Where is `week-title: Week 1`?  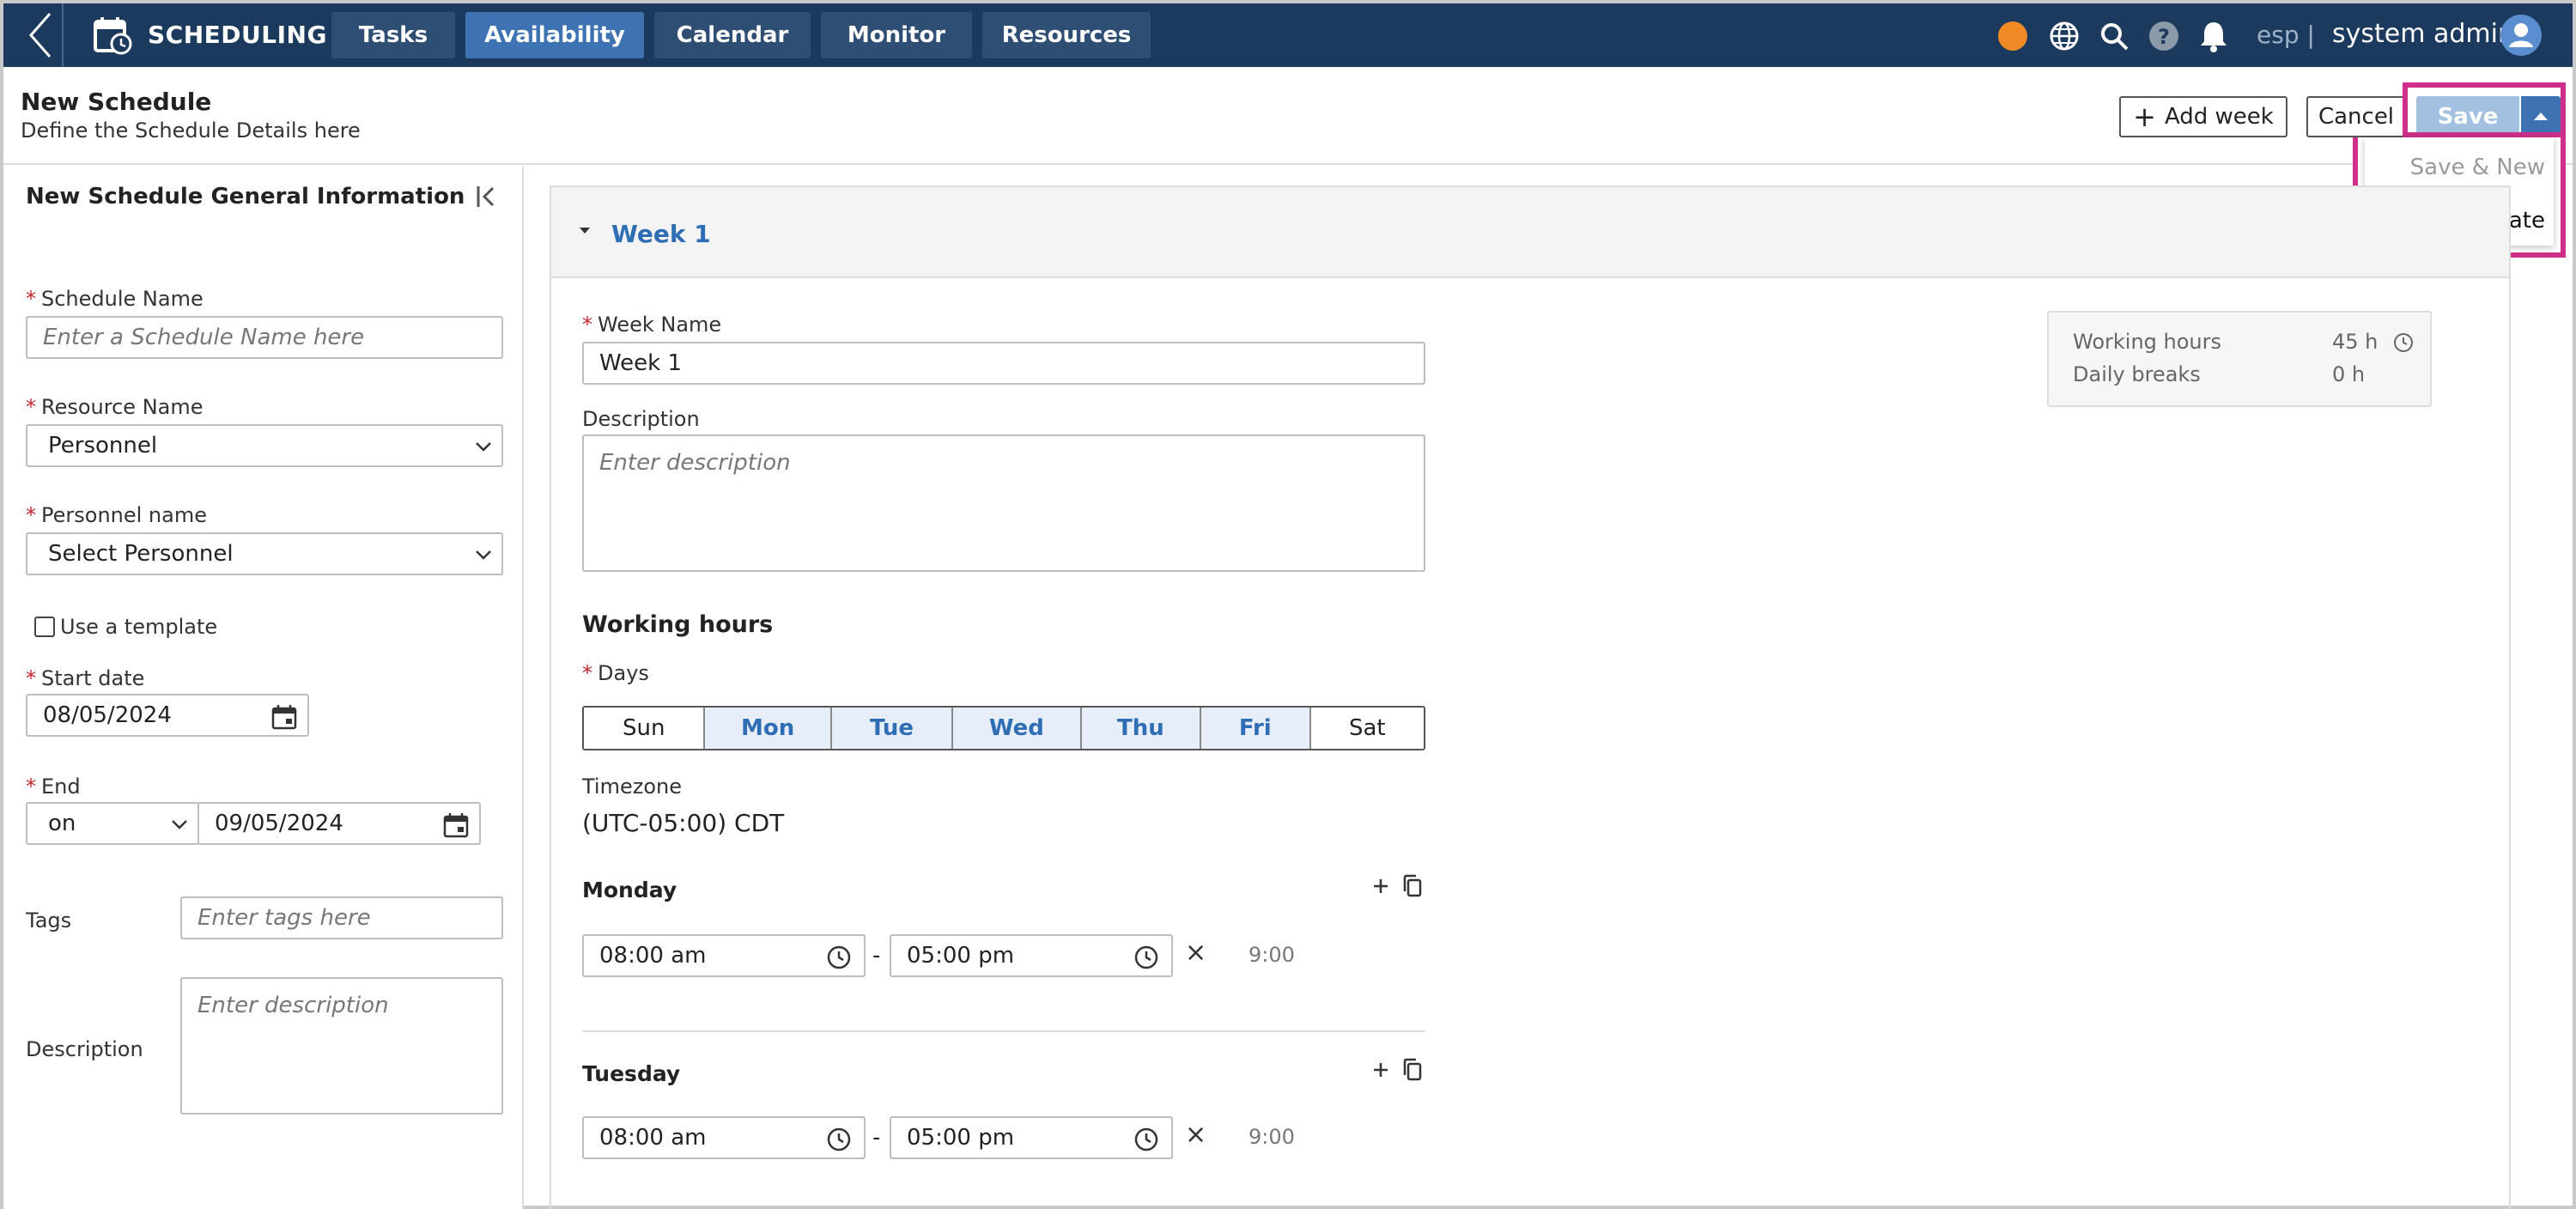 week-title: Week 1 is located at coordinates (661, 234).